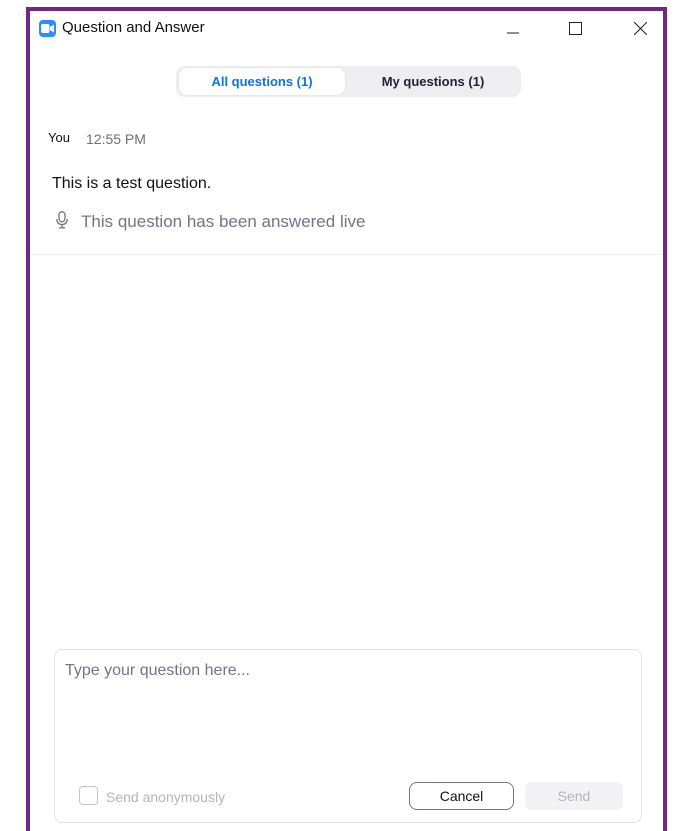  I want to click on divider, so click(346, 254).